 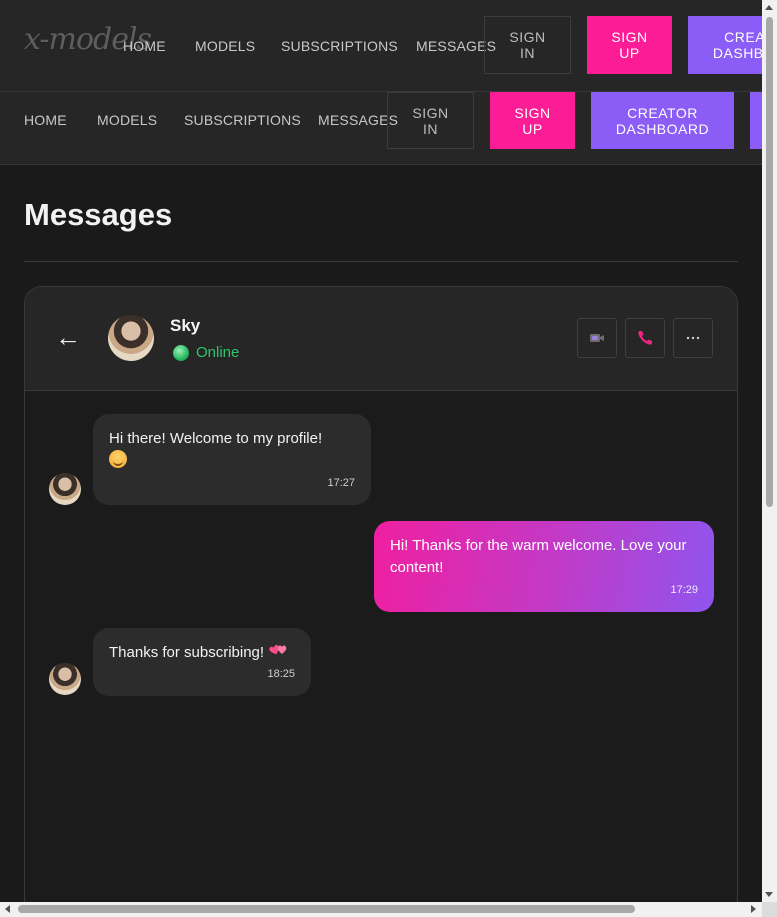 I want to click on page-title: Messages, so click(x=98, y=214).